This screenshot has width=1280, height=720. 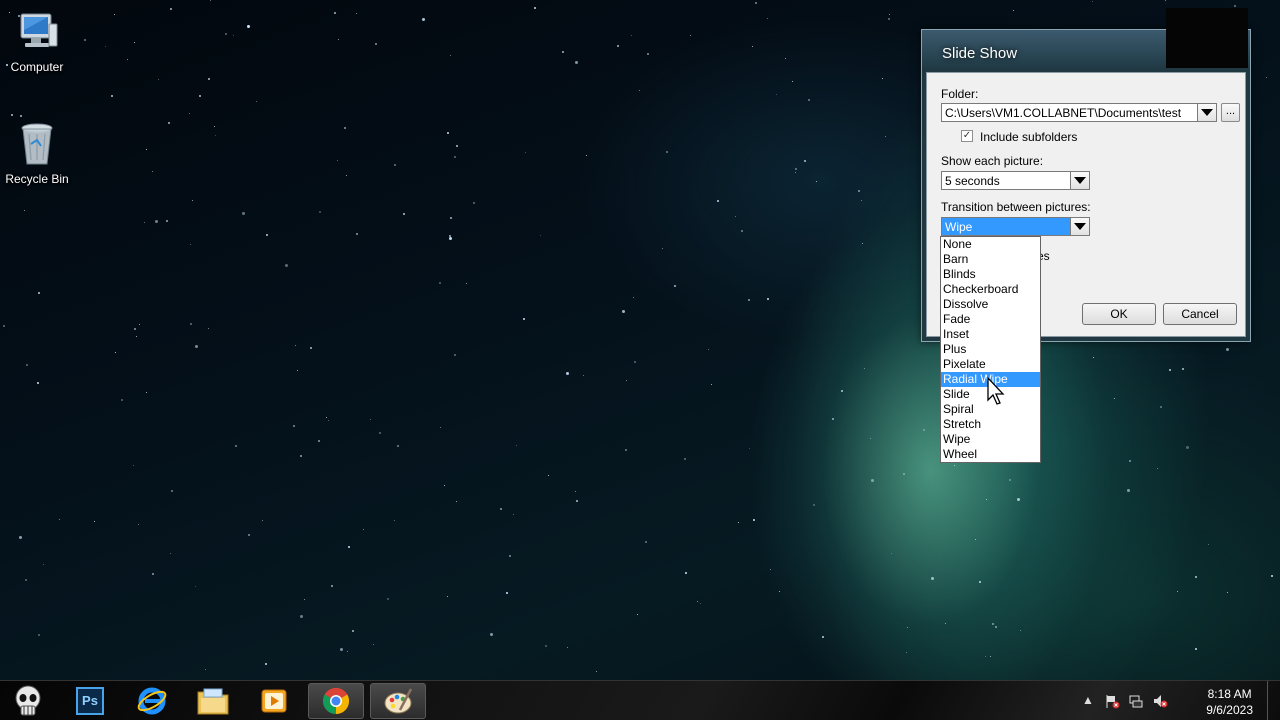 What do you see at coordinates (1229, 710) in the screenshot?
I see `clock-date: 9/6/2023` at bounding box center [1229, 710].